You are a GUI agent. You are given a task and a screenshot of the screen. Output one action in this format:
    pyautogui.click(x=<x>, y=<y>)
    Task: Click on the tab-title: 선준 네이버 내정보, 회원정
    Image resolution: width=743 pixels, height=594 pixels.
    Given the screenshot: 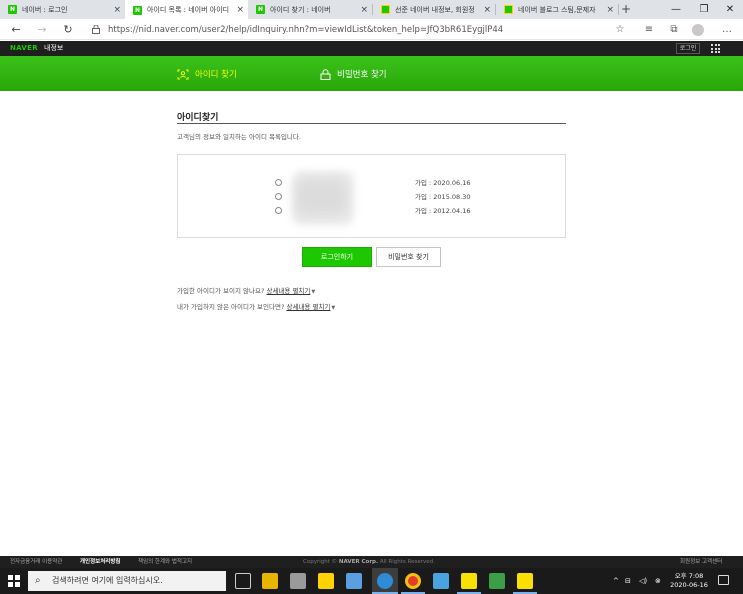 What is the action you would take?
    pyautogui.click(x=435, y=9)
    